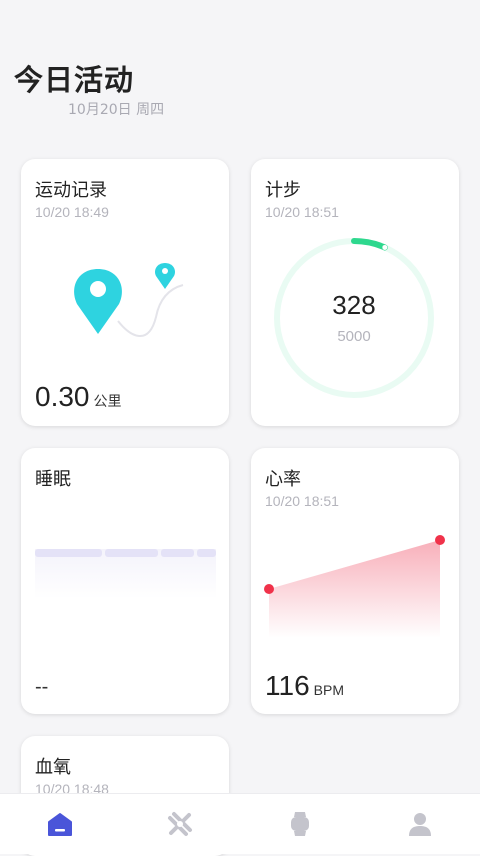 The image size is (480, 856). Describe the element at coordinates (125, 292) in the screenshot. I see `exercise-card: 运动记录 10/20 18:49 0.30 公里` at that location.